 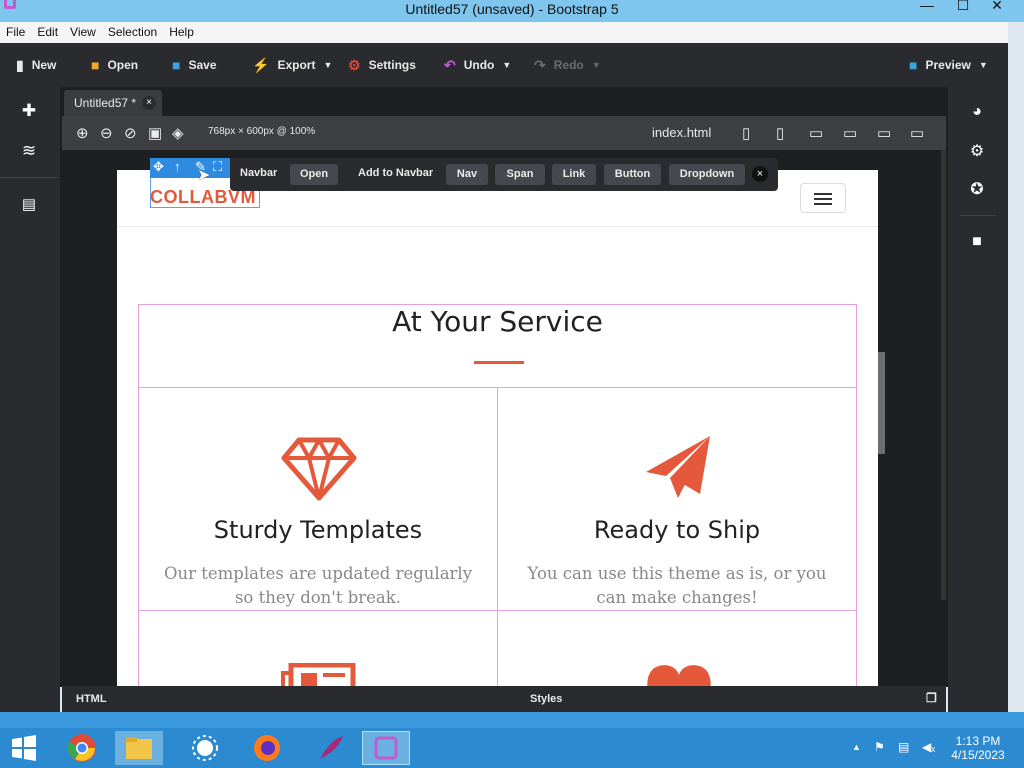 I want to click on clock: 1:13 PM 4/15/2023, so click(x=978, y=748).